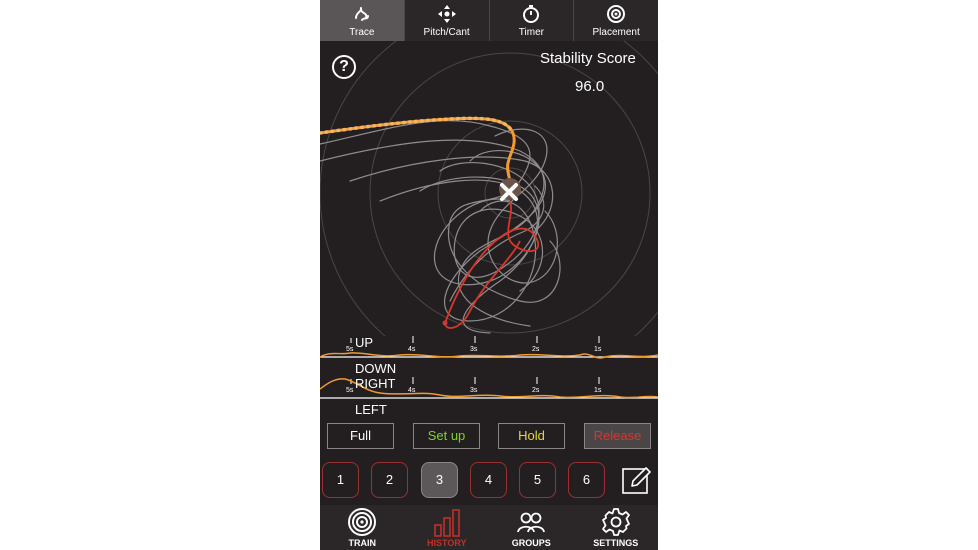 This screenshot has height=550, width=978. Describe the element at coordinates (340, 480) in the screenshot. I see `shot-button-1: 1` at that location.